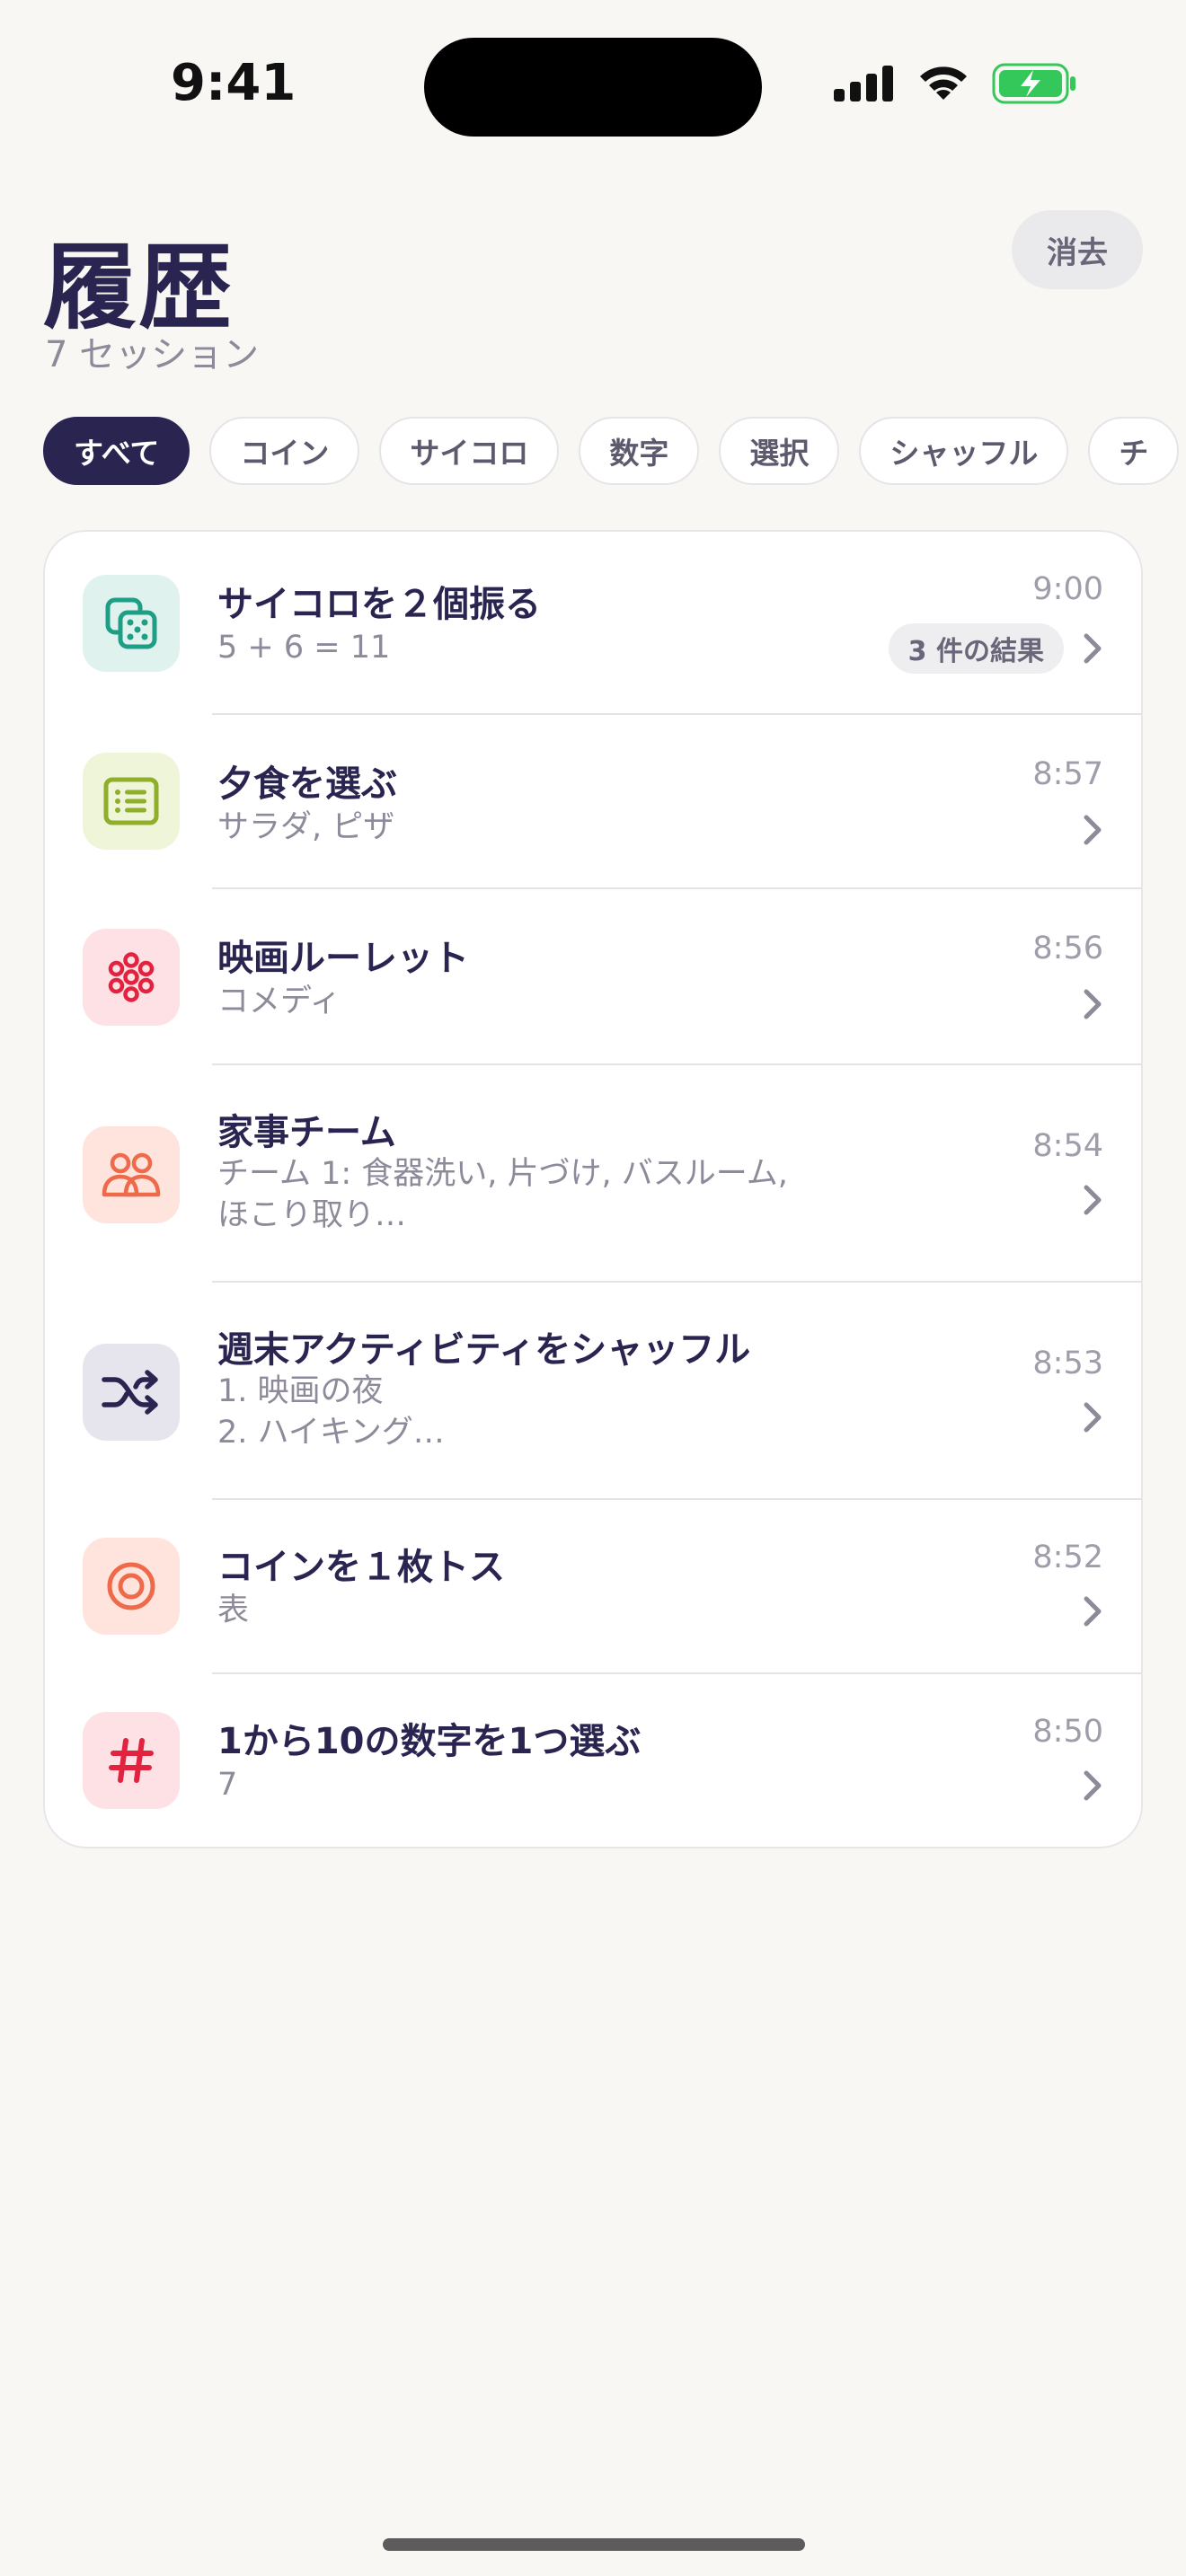  Describe the element at coordinates (1134, 451) in the screenshot. I see `filter-chip-team: チ` at that location.